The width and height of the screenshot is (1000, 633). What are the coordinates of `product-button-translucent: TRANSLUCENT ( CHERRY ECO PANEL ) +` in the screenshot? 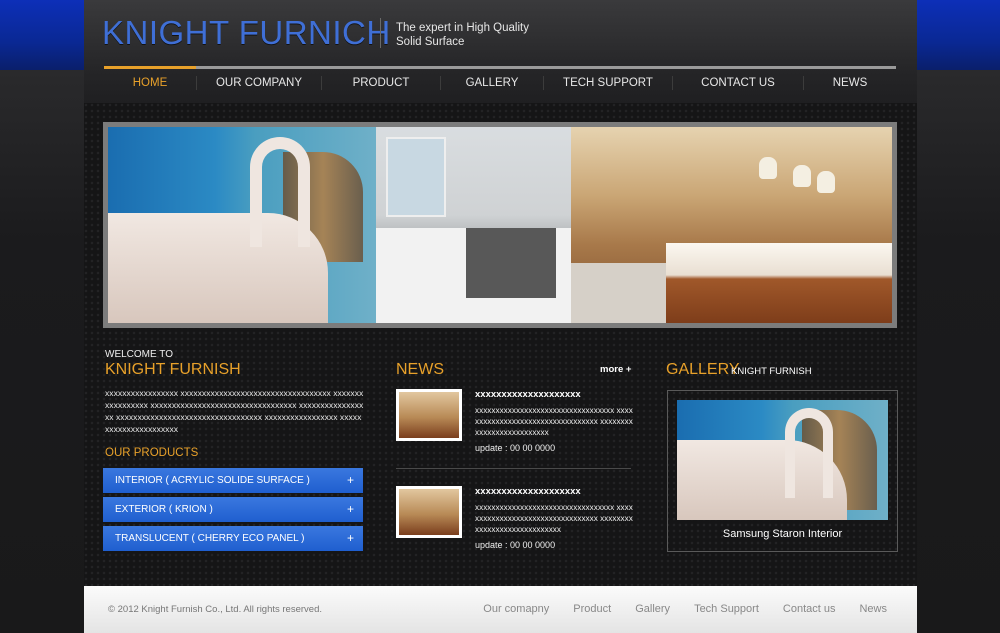 It's located at (233, 538).